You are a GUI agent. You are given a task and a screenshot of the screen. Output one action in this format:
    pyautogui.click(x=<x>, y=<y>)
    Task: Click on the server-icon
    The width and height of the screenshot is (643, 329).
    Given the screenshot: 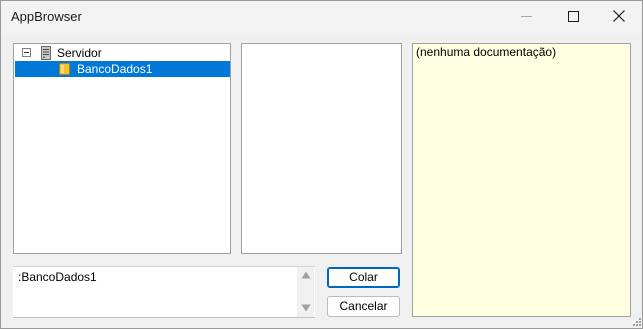 What is the action you would take?
    pyautogui.click(x=46, y=53)
    